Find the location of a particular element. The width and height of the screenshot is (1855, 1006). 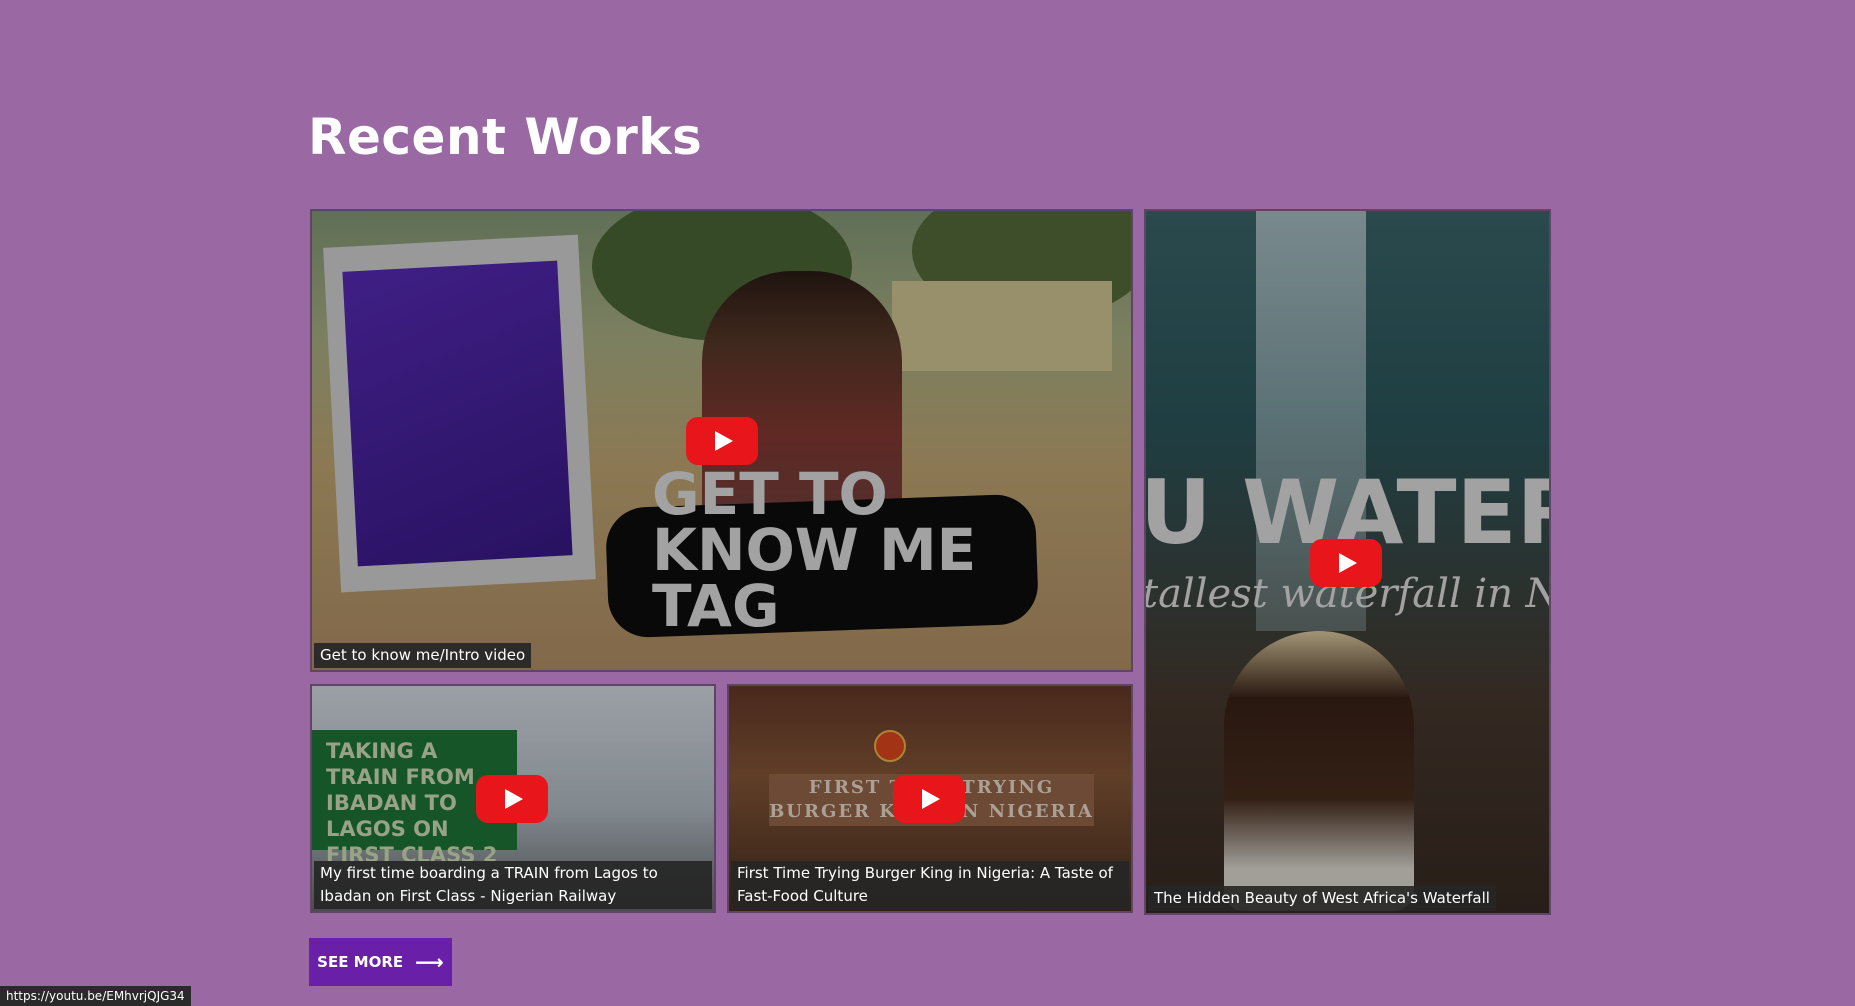

see-more-button: SEE MORE ⟶ is located at coordinates (380, 962).